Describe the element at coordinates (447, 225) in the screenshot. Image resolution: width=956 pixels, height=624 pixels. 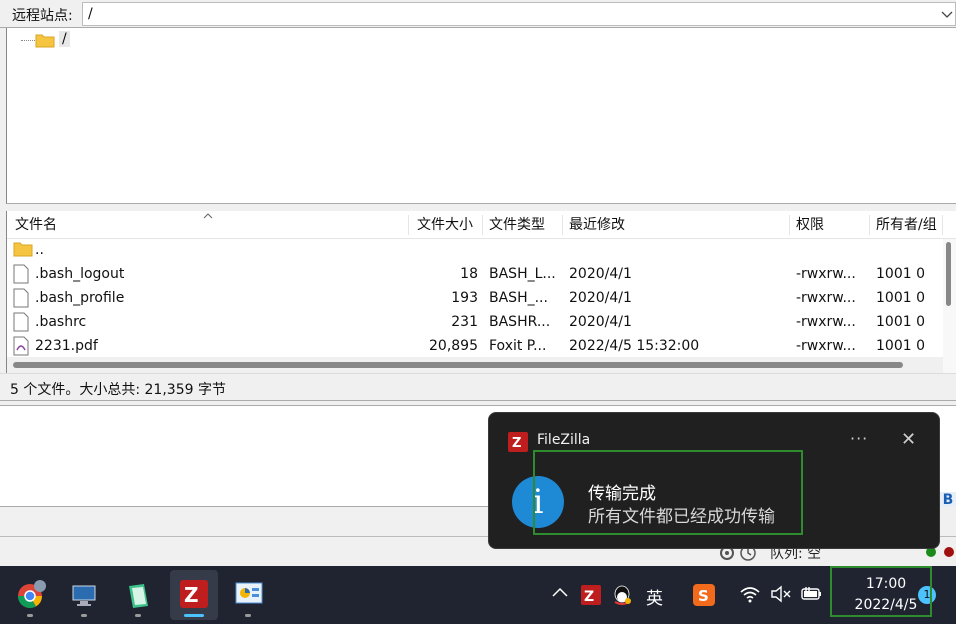
I see `column-header-size: 文件大小` at that location.